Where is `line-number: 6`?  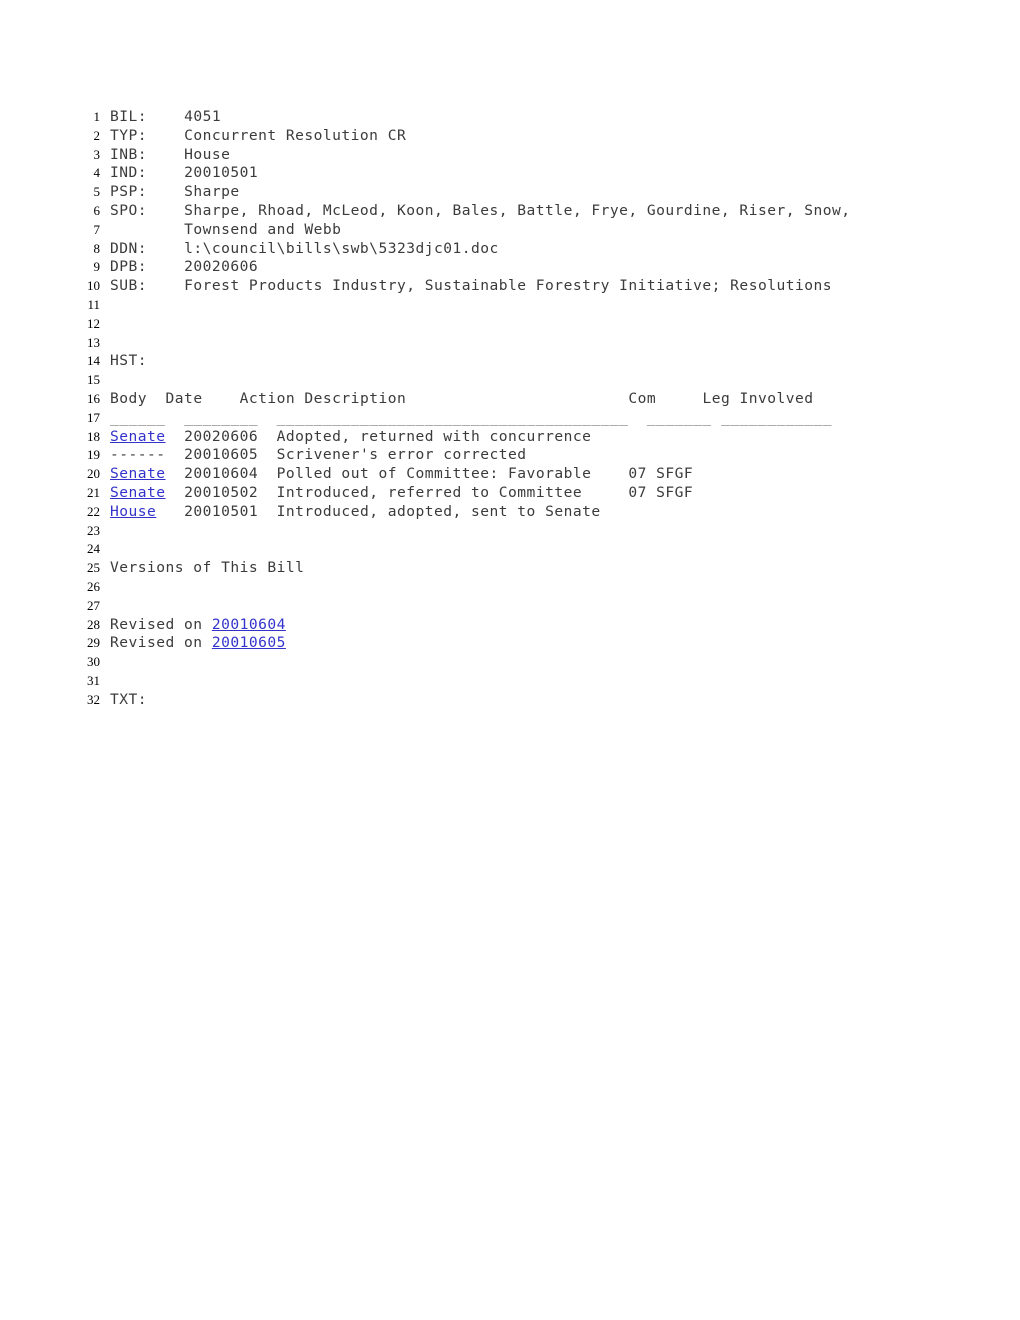
line-number: 6 is located at coordinates (97, 210).